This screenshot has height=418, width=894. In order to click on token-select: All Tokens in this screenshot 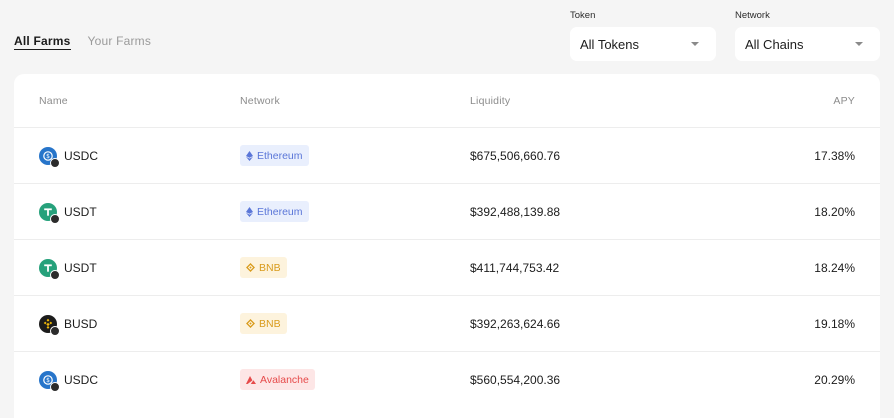, I will do `click(643, 44)`.